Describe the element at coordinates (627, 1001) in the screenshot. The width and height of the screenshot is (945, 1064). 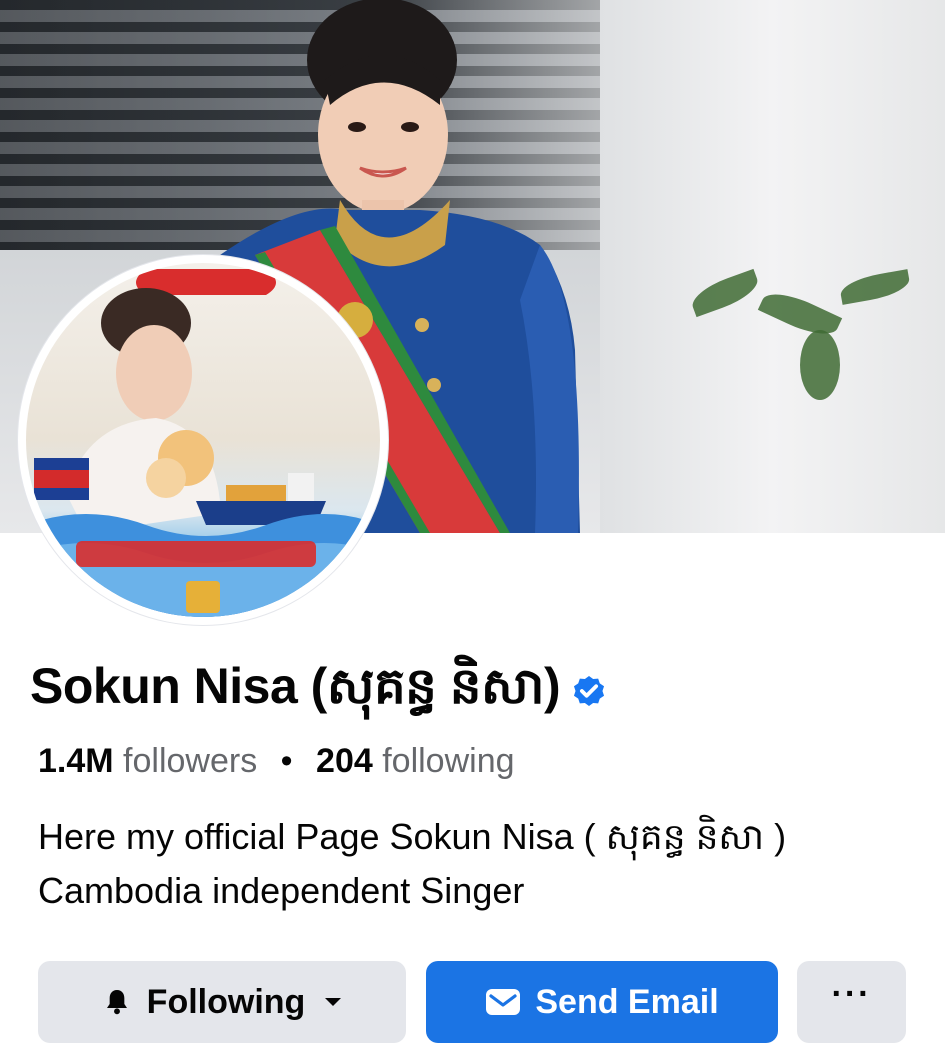
I see `send-email-label: Send Email` at that location.